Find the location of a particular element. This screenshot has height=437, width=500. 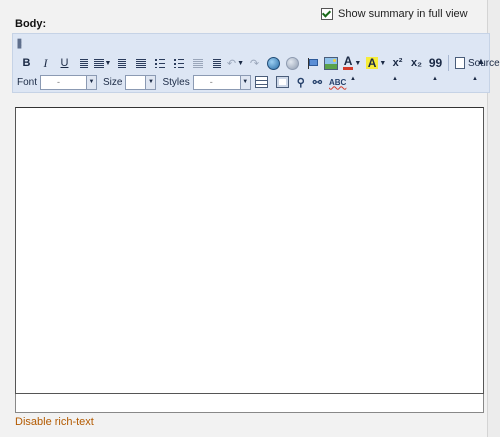

undo-icon: ↶ is located at coordinates (231, 63).